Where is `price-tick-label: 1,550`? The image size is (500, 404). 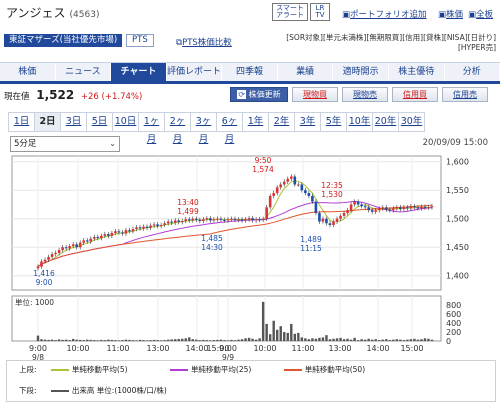
price-tick-label: 1,550 is located at coordinates (457, 190).